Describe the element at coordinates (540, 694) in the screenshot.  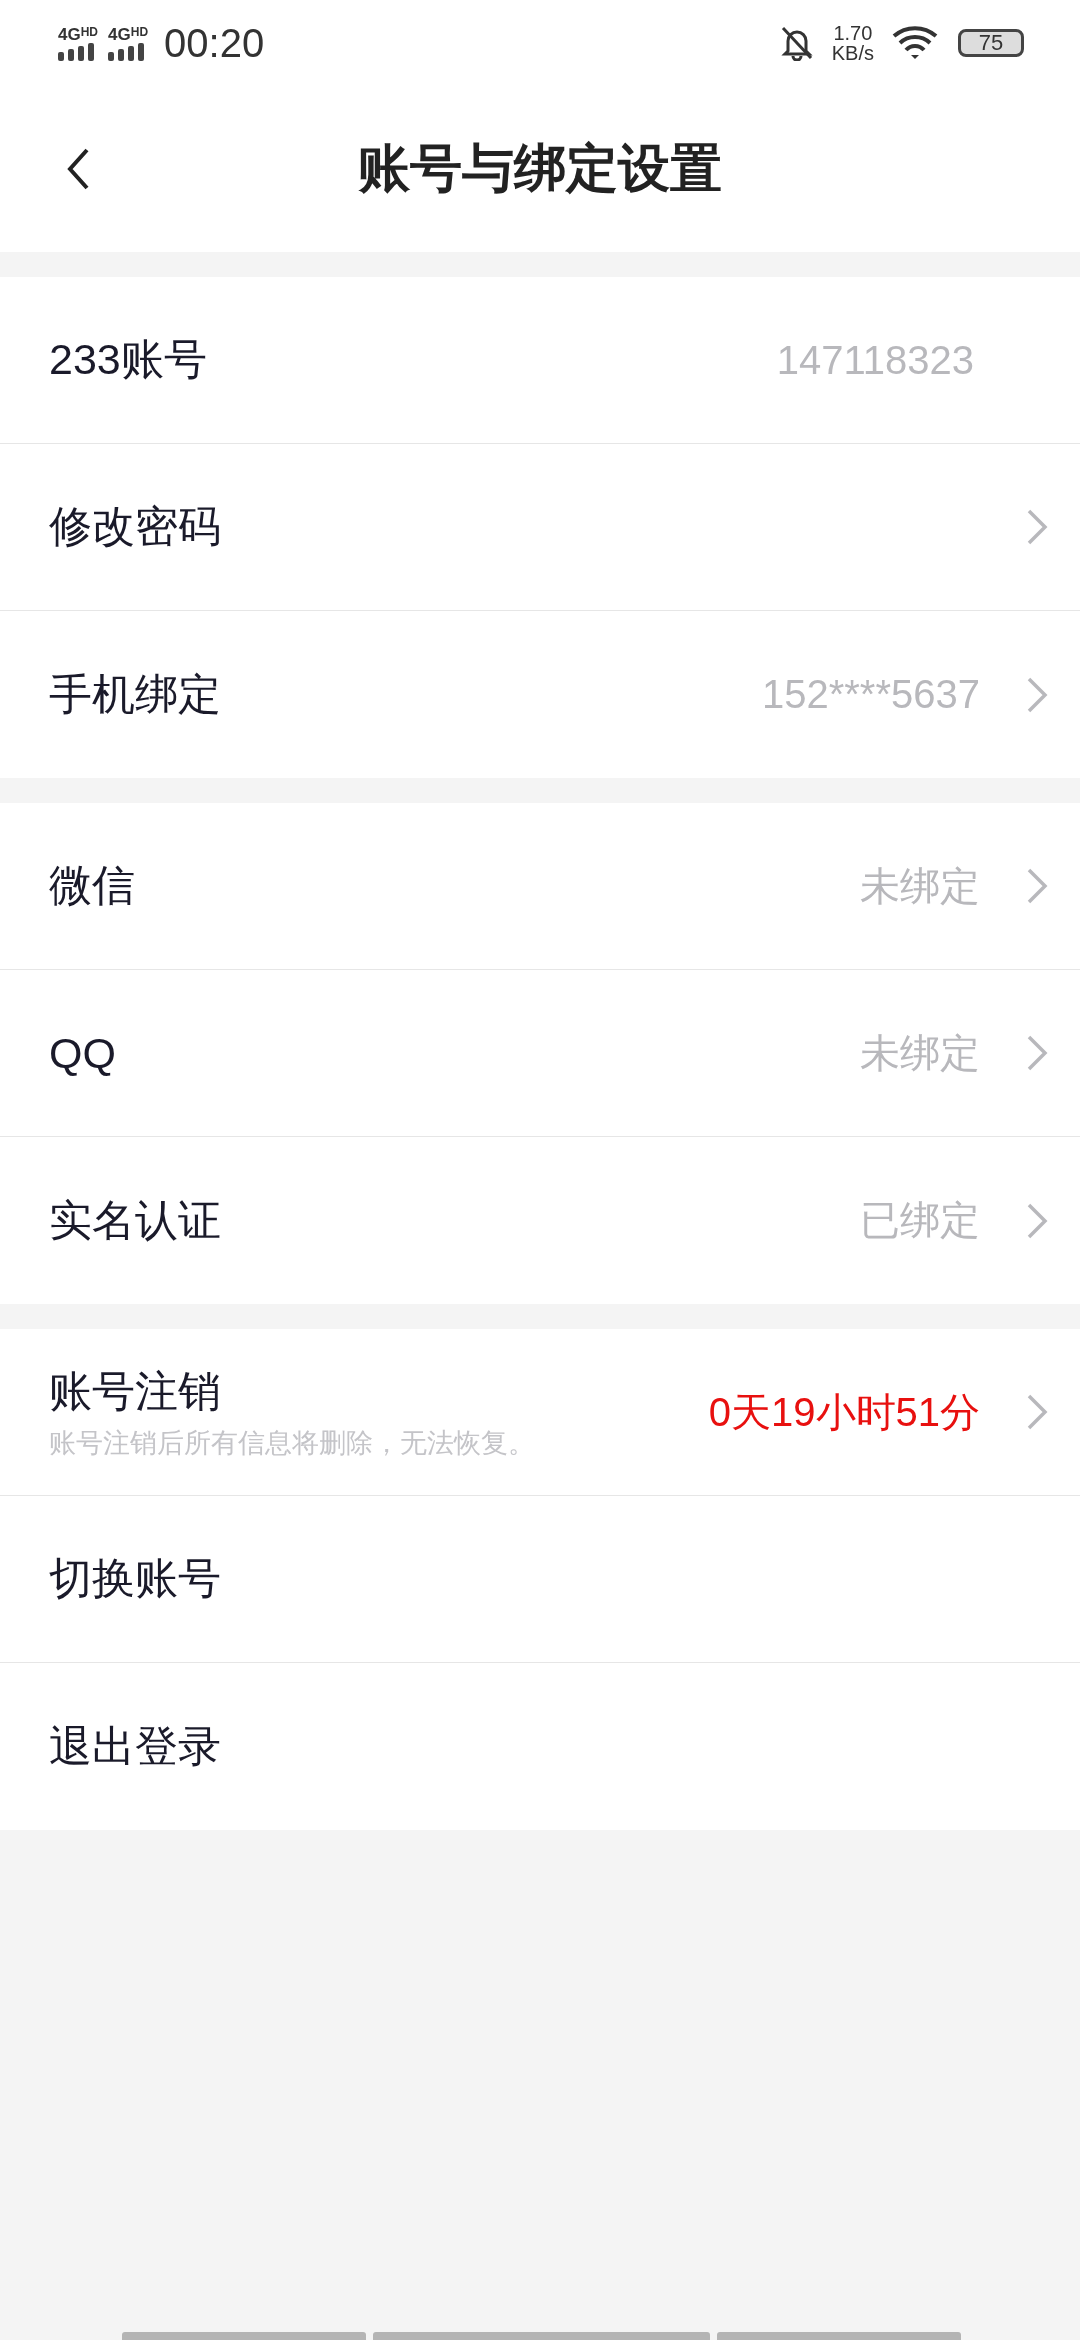
I see `settings-row: 手机绑定 152****5637` at that location.